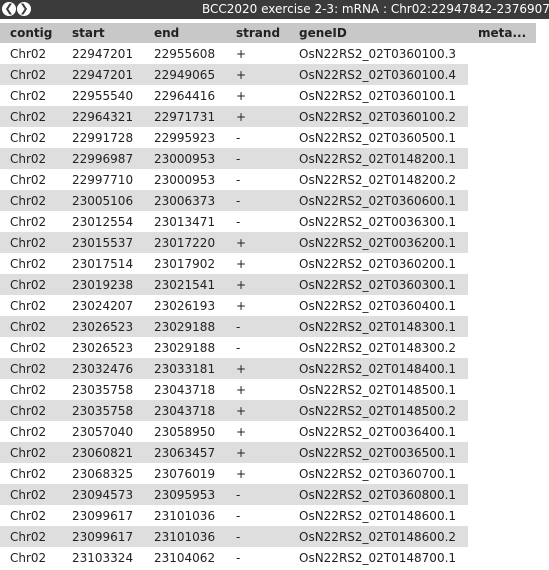  I want to click on cell-geneid: OsN22RS2_02T0360300.1, so click(378, 285).